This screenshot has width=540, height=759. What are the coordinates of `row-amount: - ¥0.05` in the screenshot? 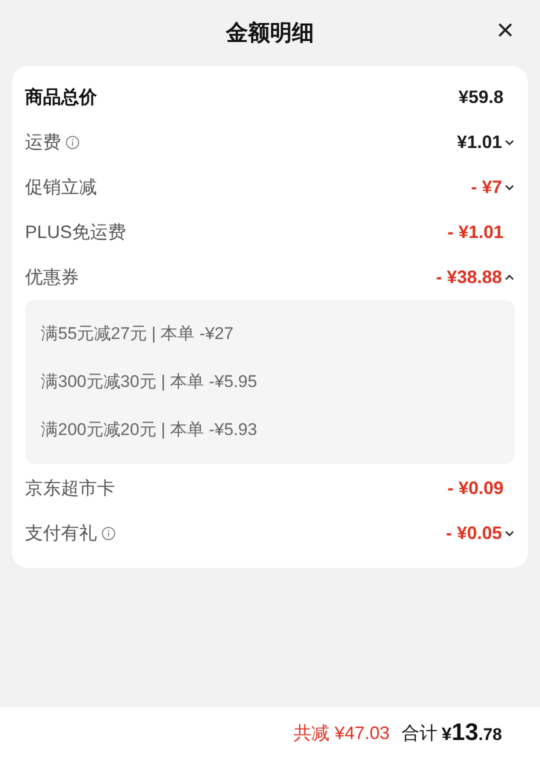 It's located at (474, 533).